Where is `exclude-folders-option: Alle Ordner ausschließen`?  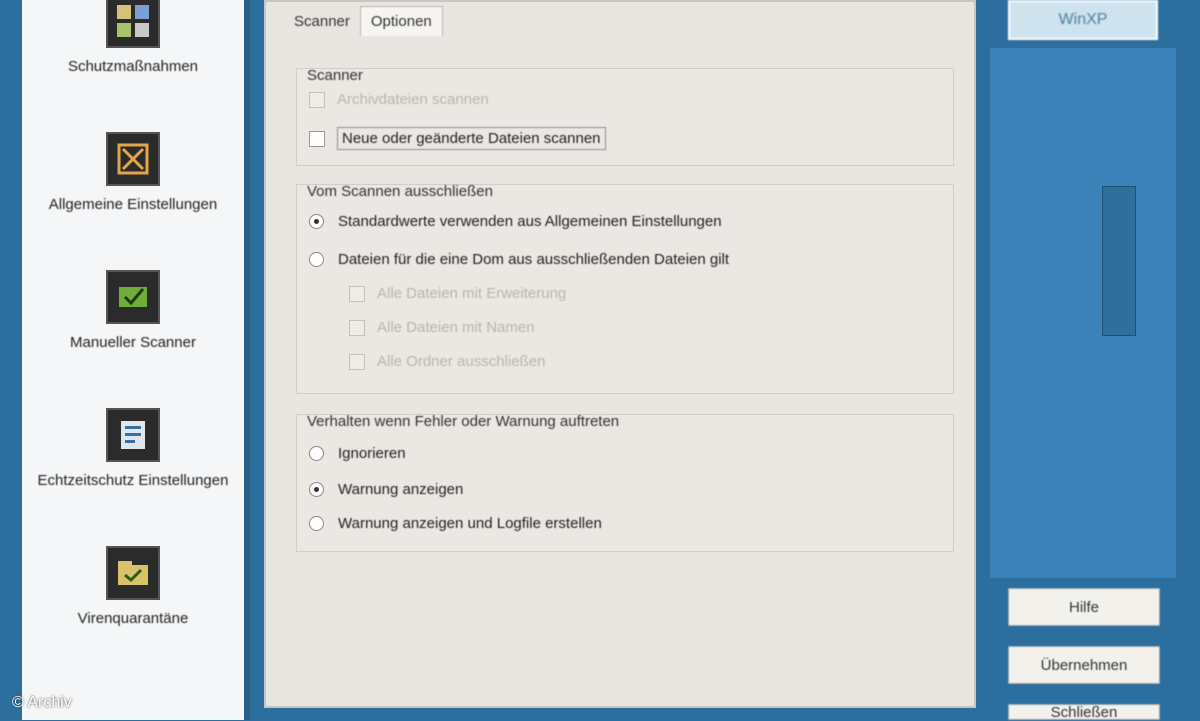 exclude-folders-option: Alle Ordner ausschließen is located at coordinates (447, 361).